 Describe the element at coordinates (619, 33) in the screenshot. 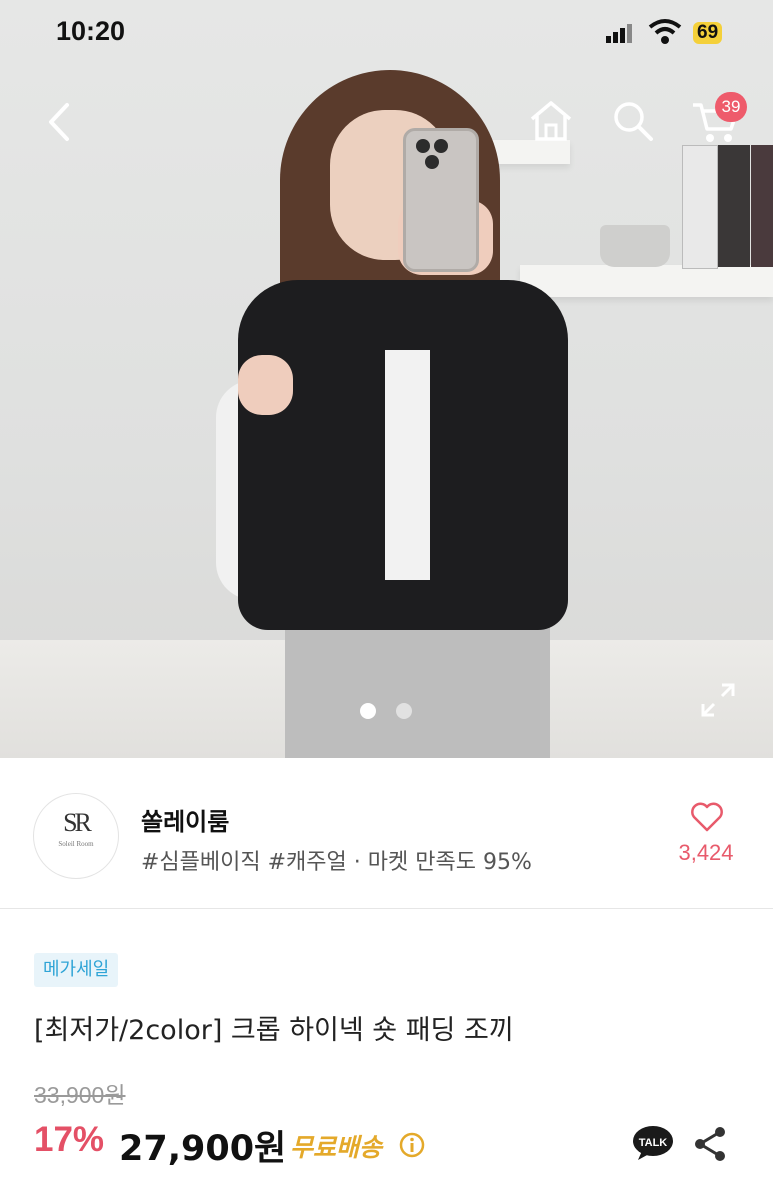

I see `signal-icon` at that location.